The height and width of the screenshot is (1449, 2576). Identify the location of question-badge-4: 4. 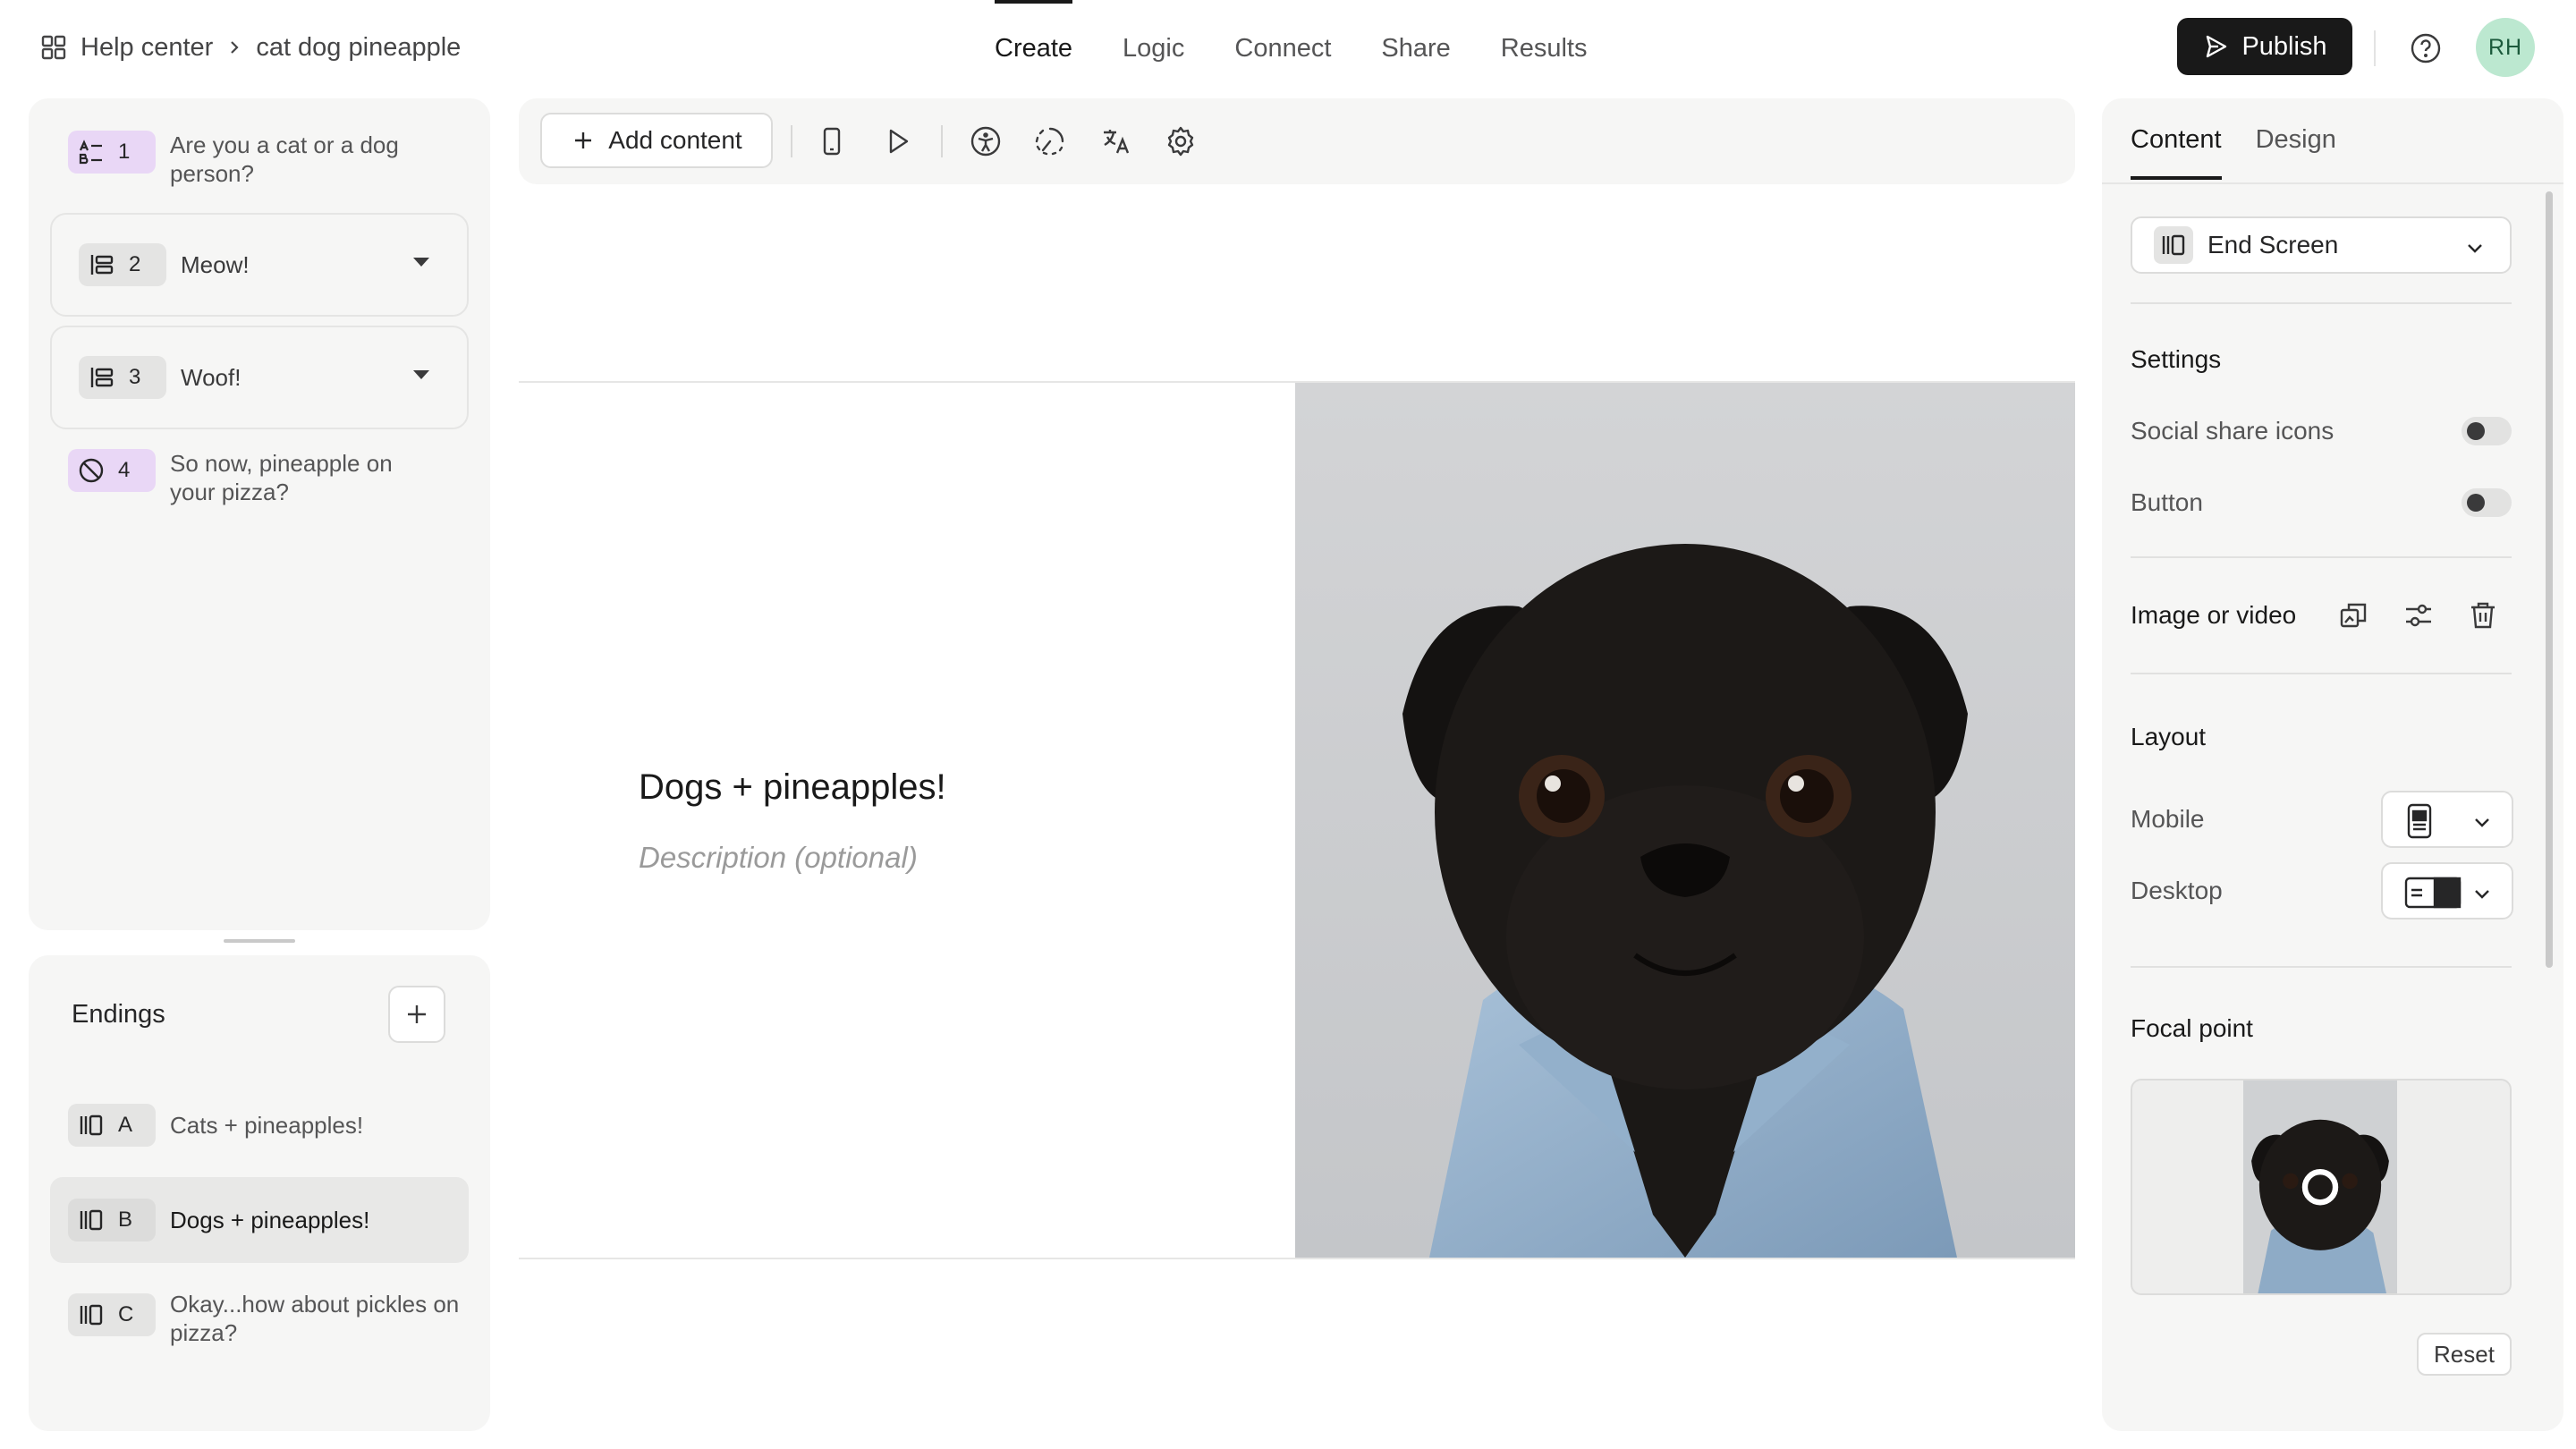
(112, 470).